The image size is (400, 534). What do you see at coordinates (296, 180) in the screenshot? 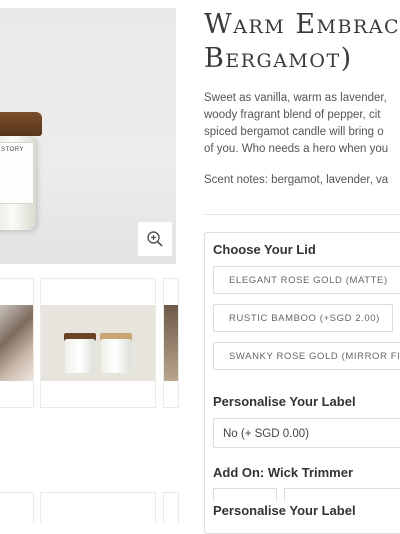
I see `scent-notes: Scent notes: bergamot, lavender, va` at bounding box center [296, 180].